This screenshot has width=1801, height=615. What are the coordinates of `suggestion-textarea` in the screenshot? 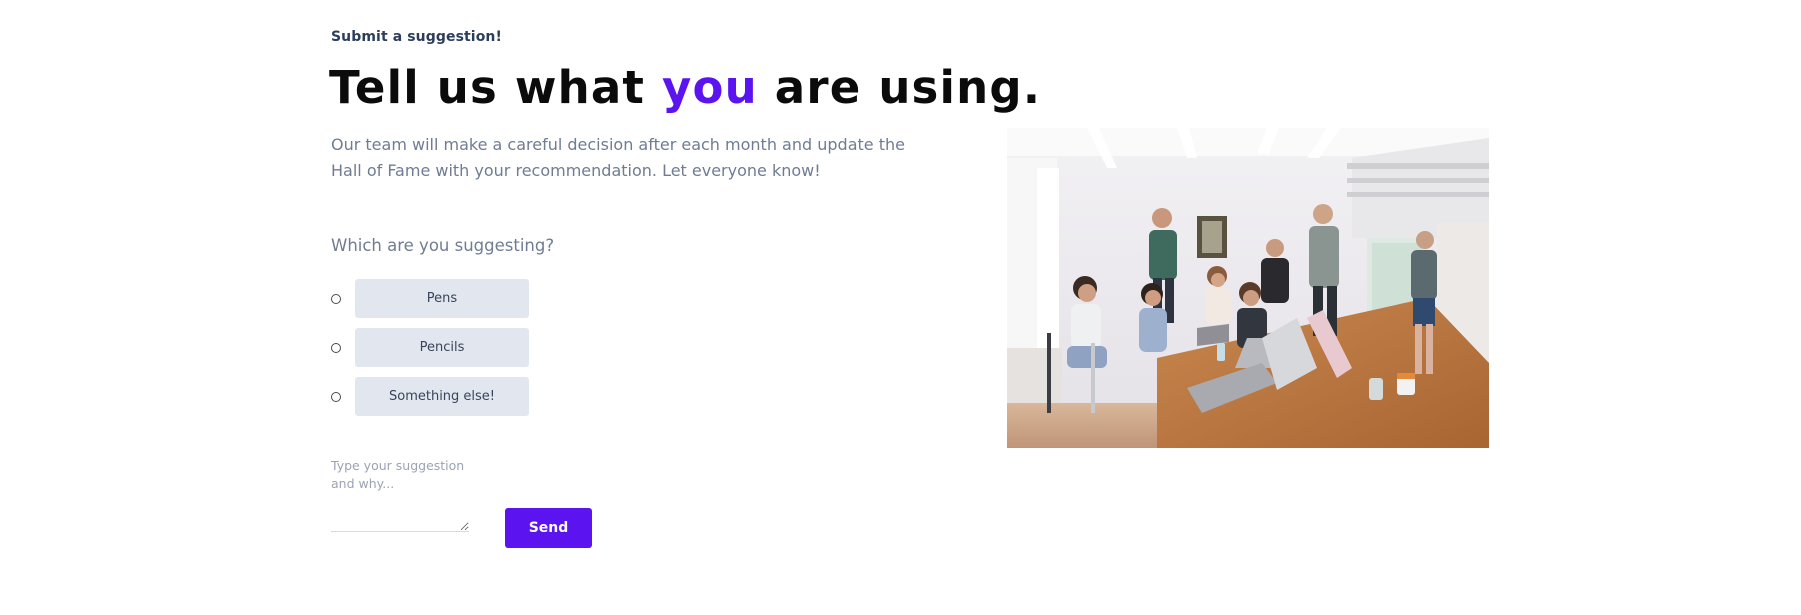 It's located at (400, 493).